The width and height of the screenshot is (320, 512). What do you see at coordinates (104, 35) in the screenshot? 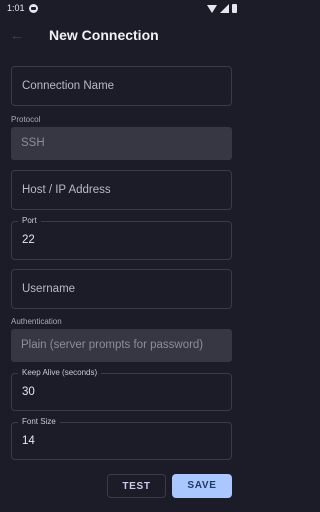
I see `page-title: New Connection` at bounding box center [104, 35].